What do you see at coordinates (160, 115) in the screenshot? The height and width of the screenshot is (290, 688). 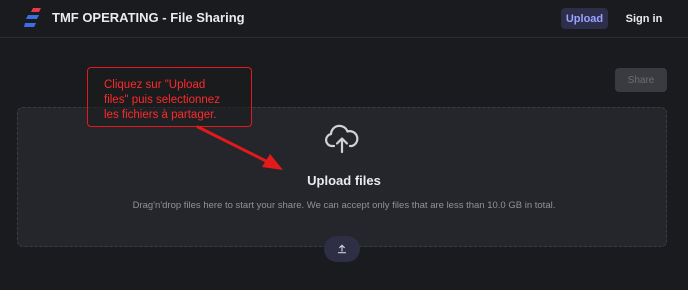 I see `annotation-line: les fichiers à partager.` at bounding box center [160, 115].